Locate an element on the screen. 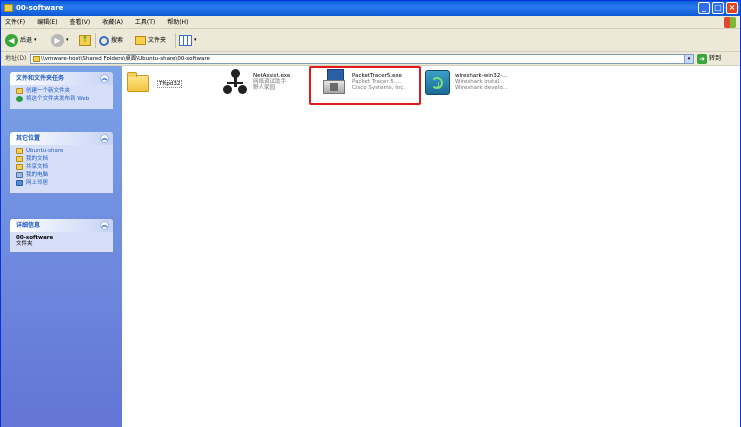  place-shared-documents: 共享文档 is located at coordinates (61, 167).